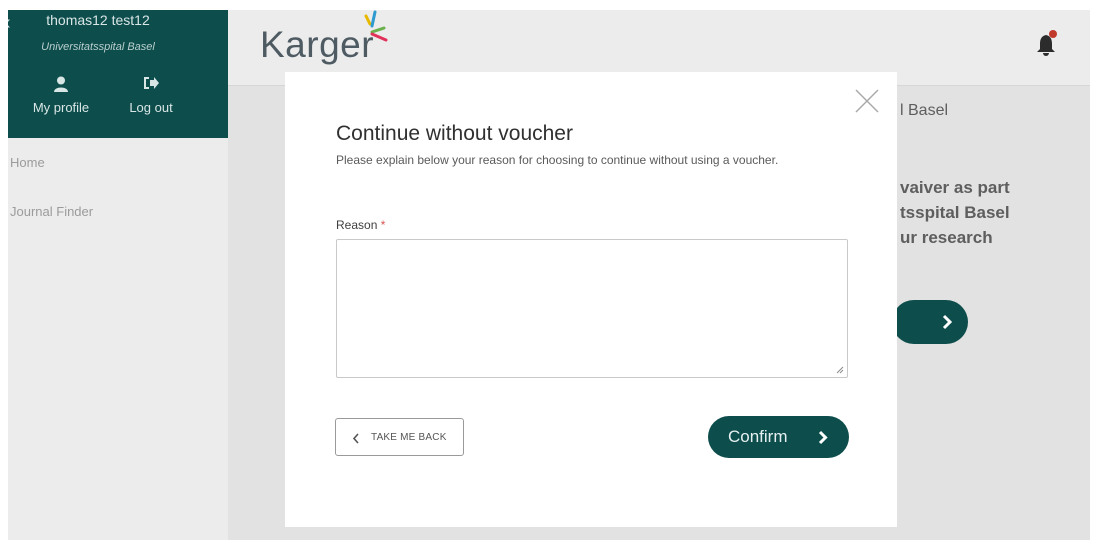  What do you see at coordinates (61, 86) in the screenshot?
I see `user-icon` at bounding box center [61, 86].